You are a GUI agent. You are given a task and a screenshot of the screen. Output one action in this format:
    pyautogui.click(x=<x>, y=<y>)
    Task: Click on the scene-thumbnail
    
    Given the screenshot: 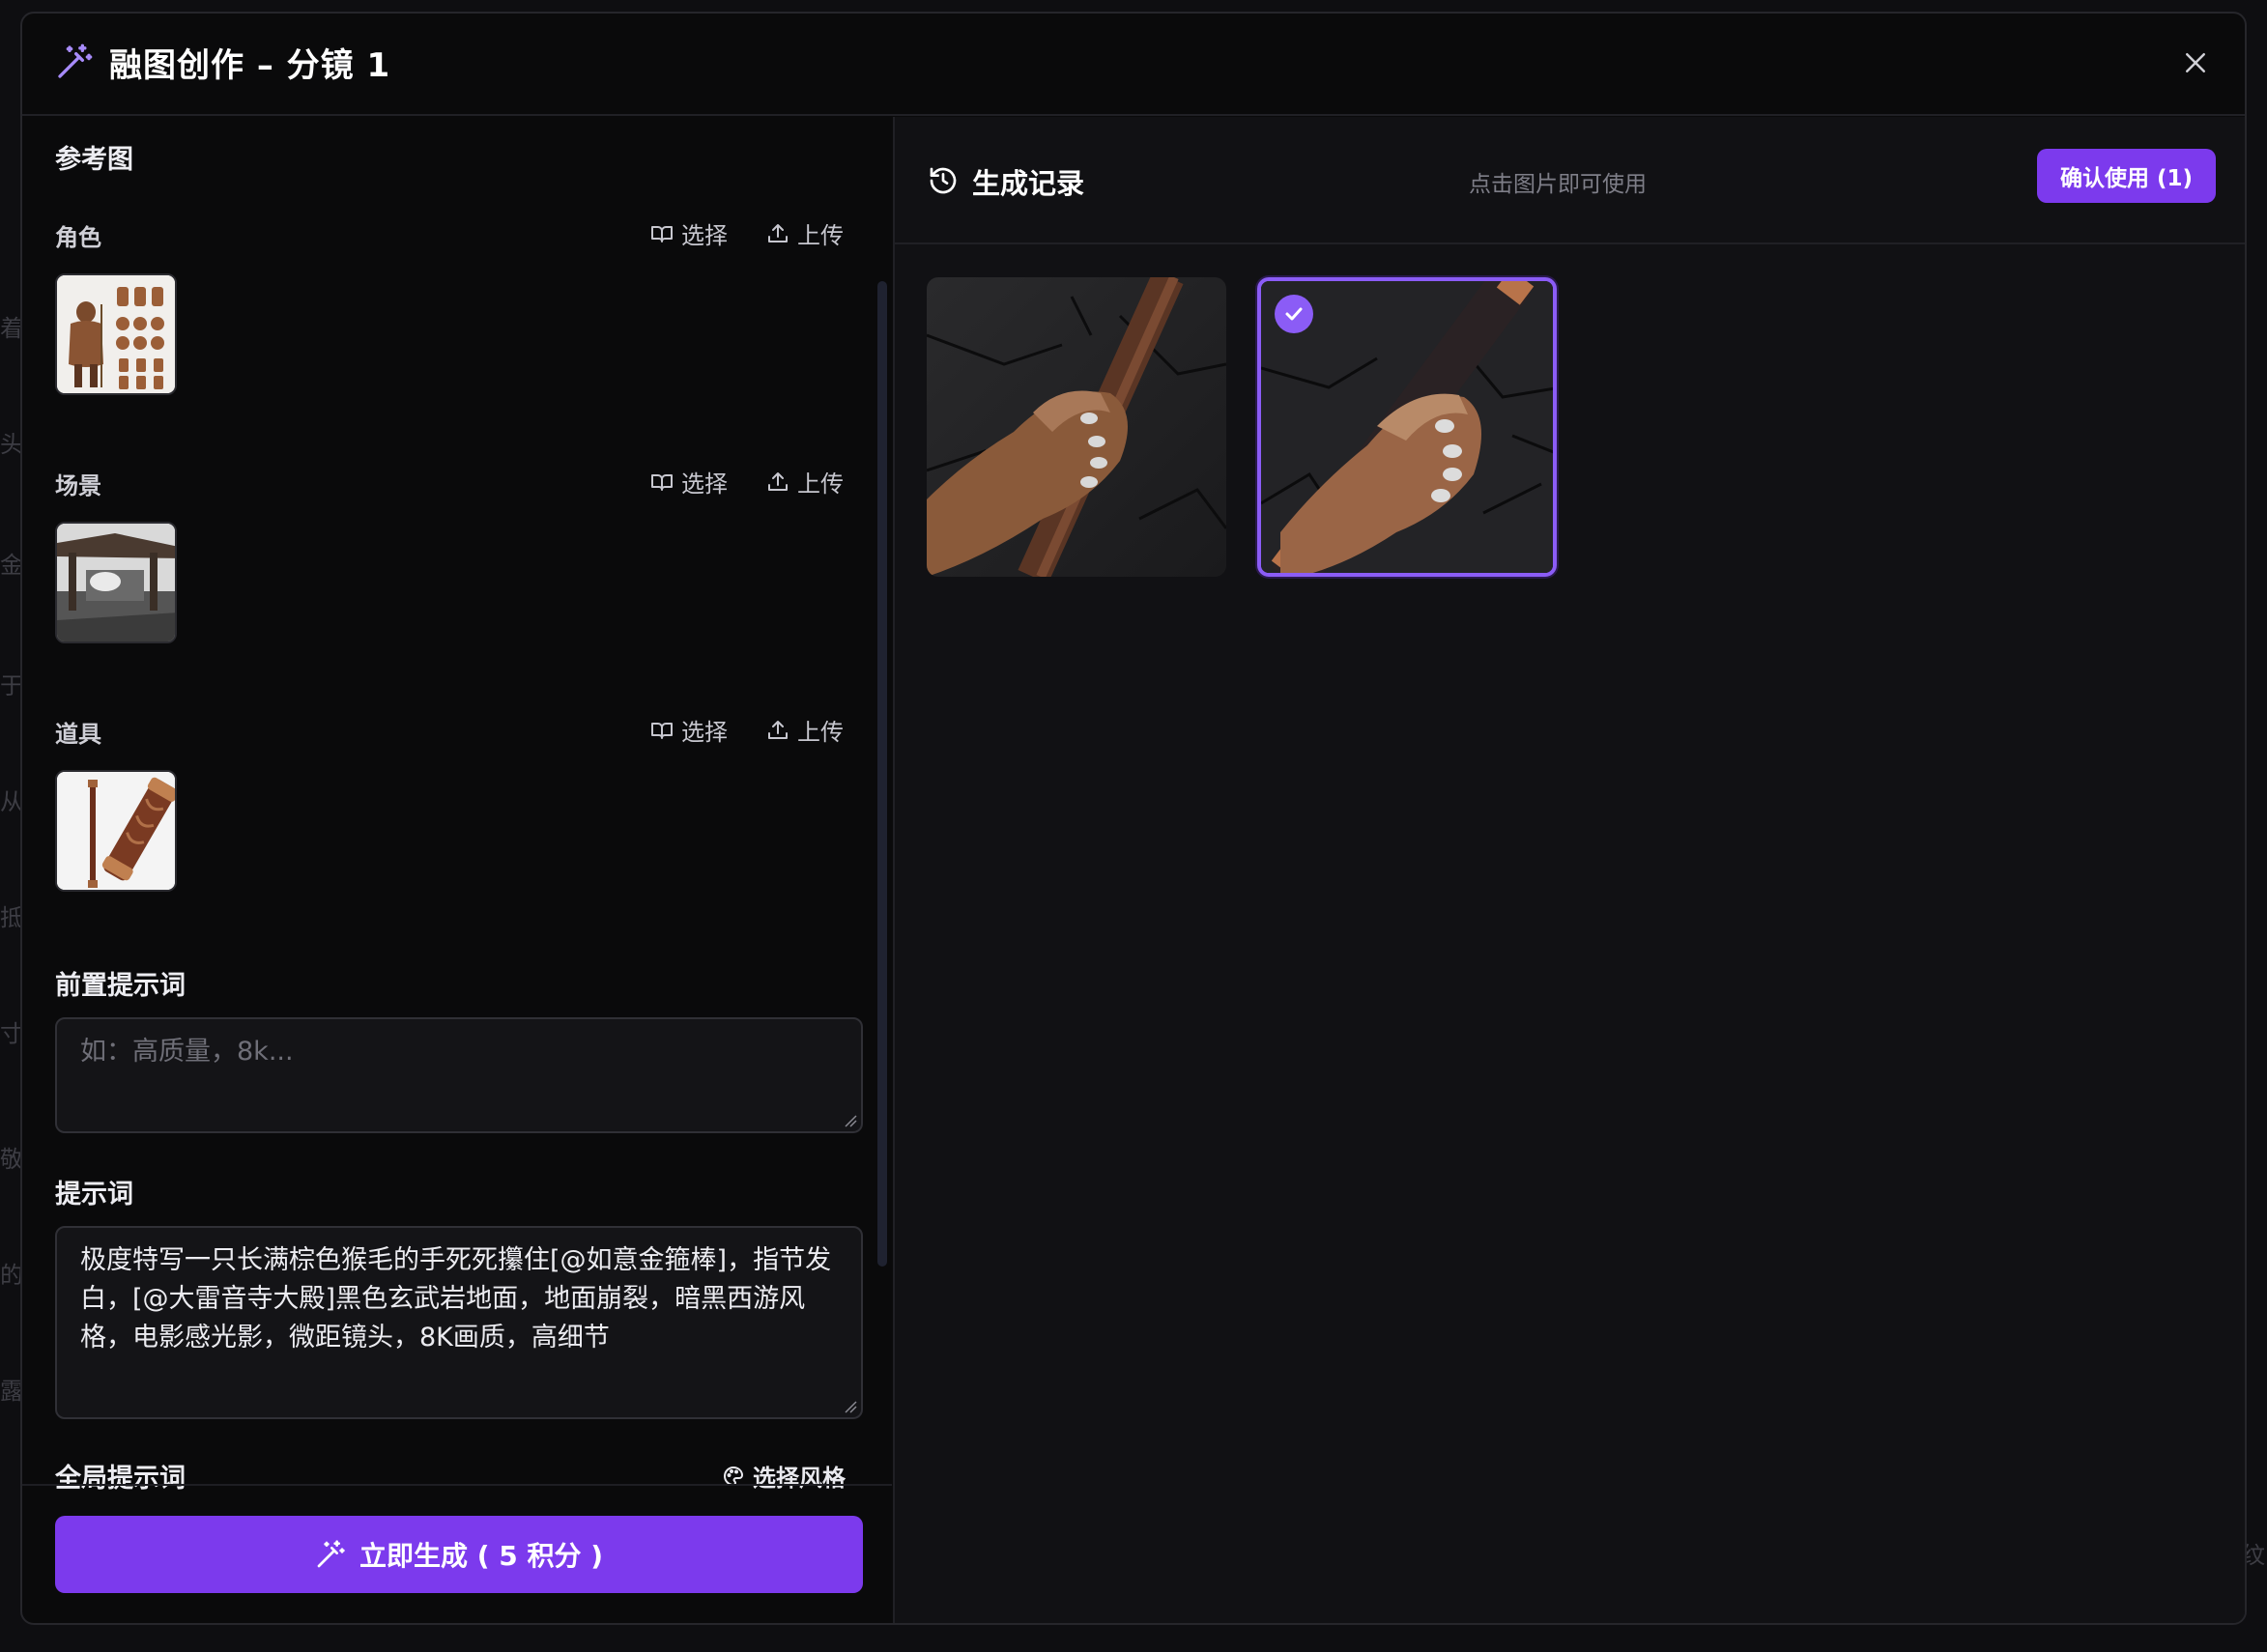 What is the action you would take?
    pyautogui.click(x=116, y=582)
    